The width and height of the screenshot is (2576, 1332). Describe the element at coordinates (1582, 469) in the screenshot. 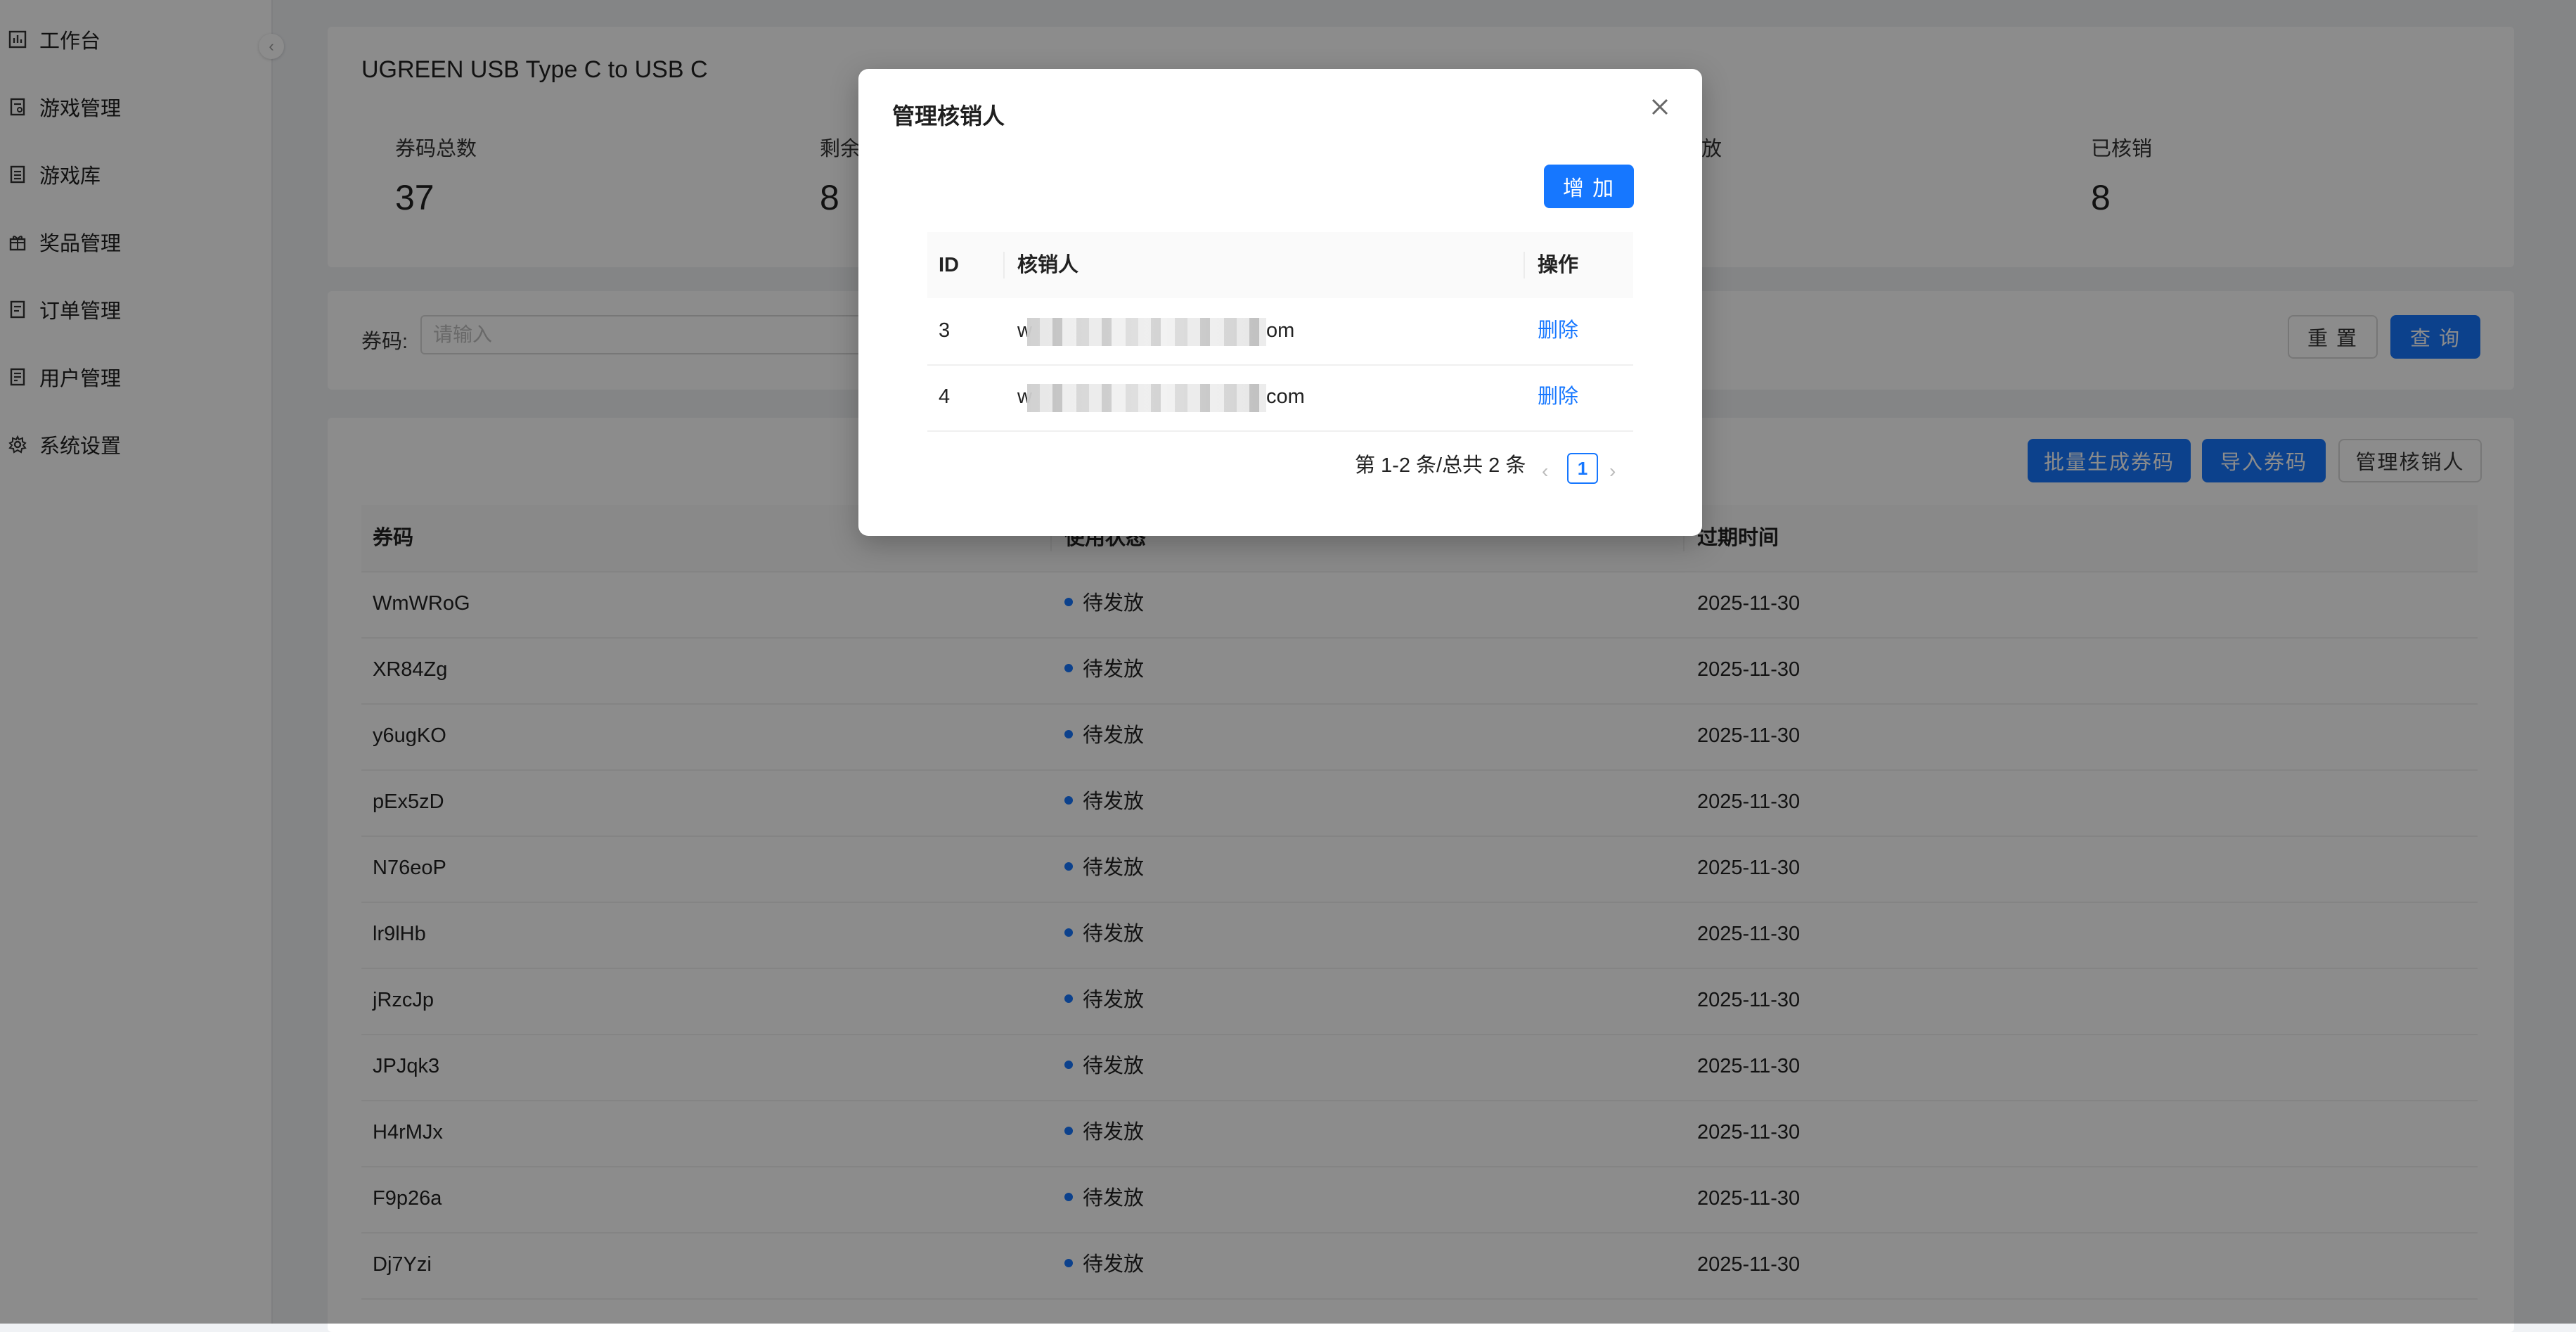

I see `page-1-button: 1` at that location.